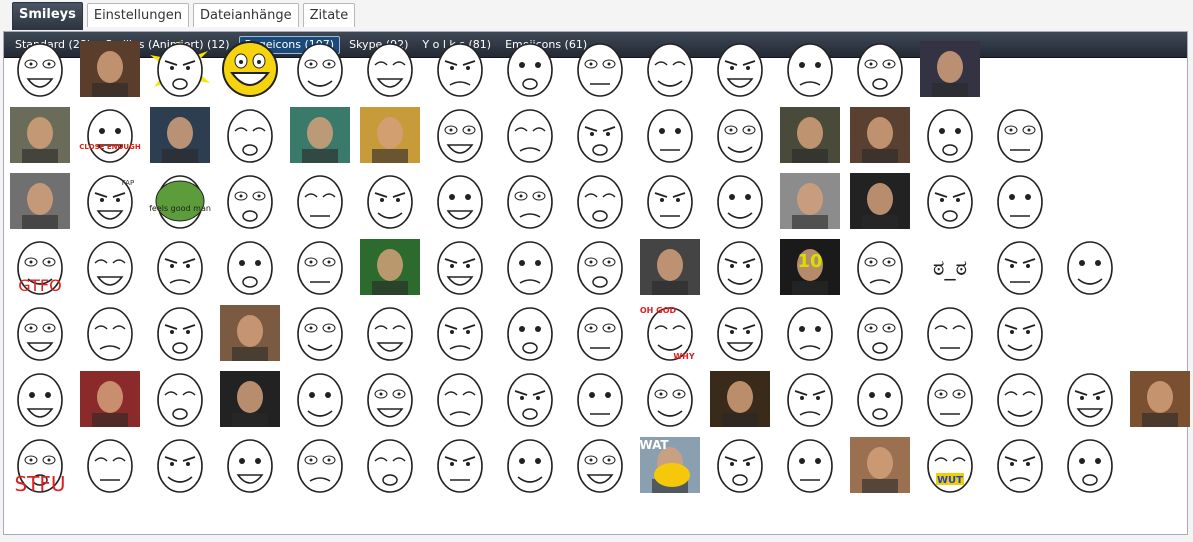  I want to click on michael-photo-smiley, so click(110, 399).